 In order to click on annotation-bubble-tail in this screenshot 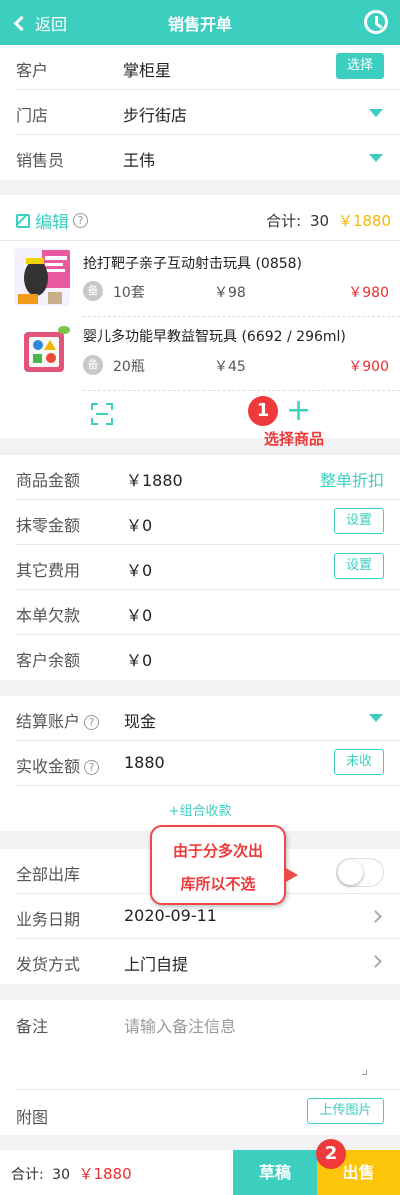, I will do `click(291, 875)`.